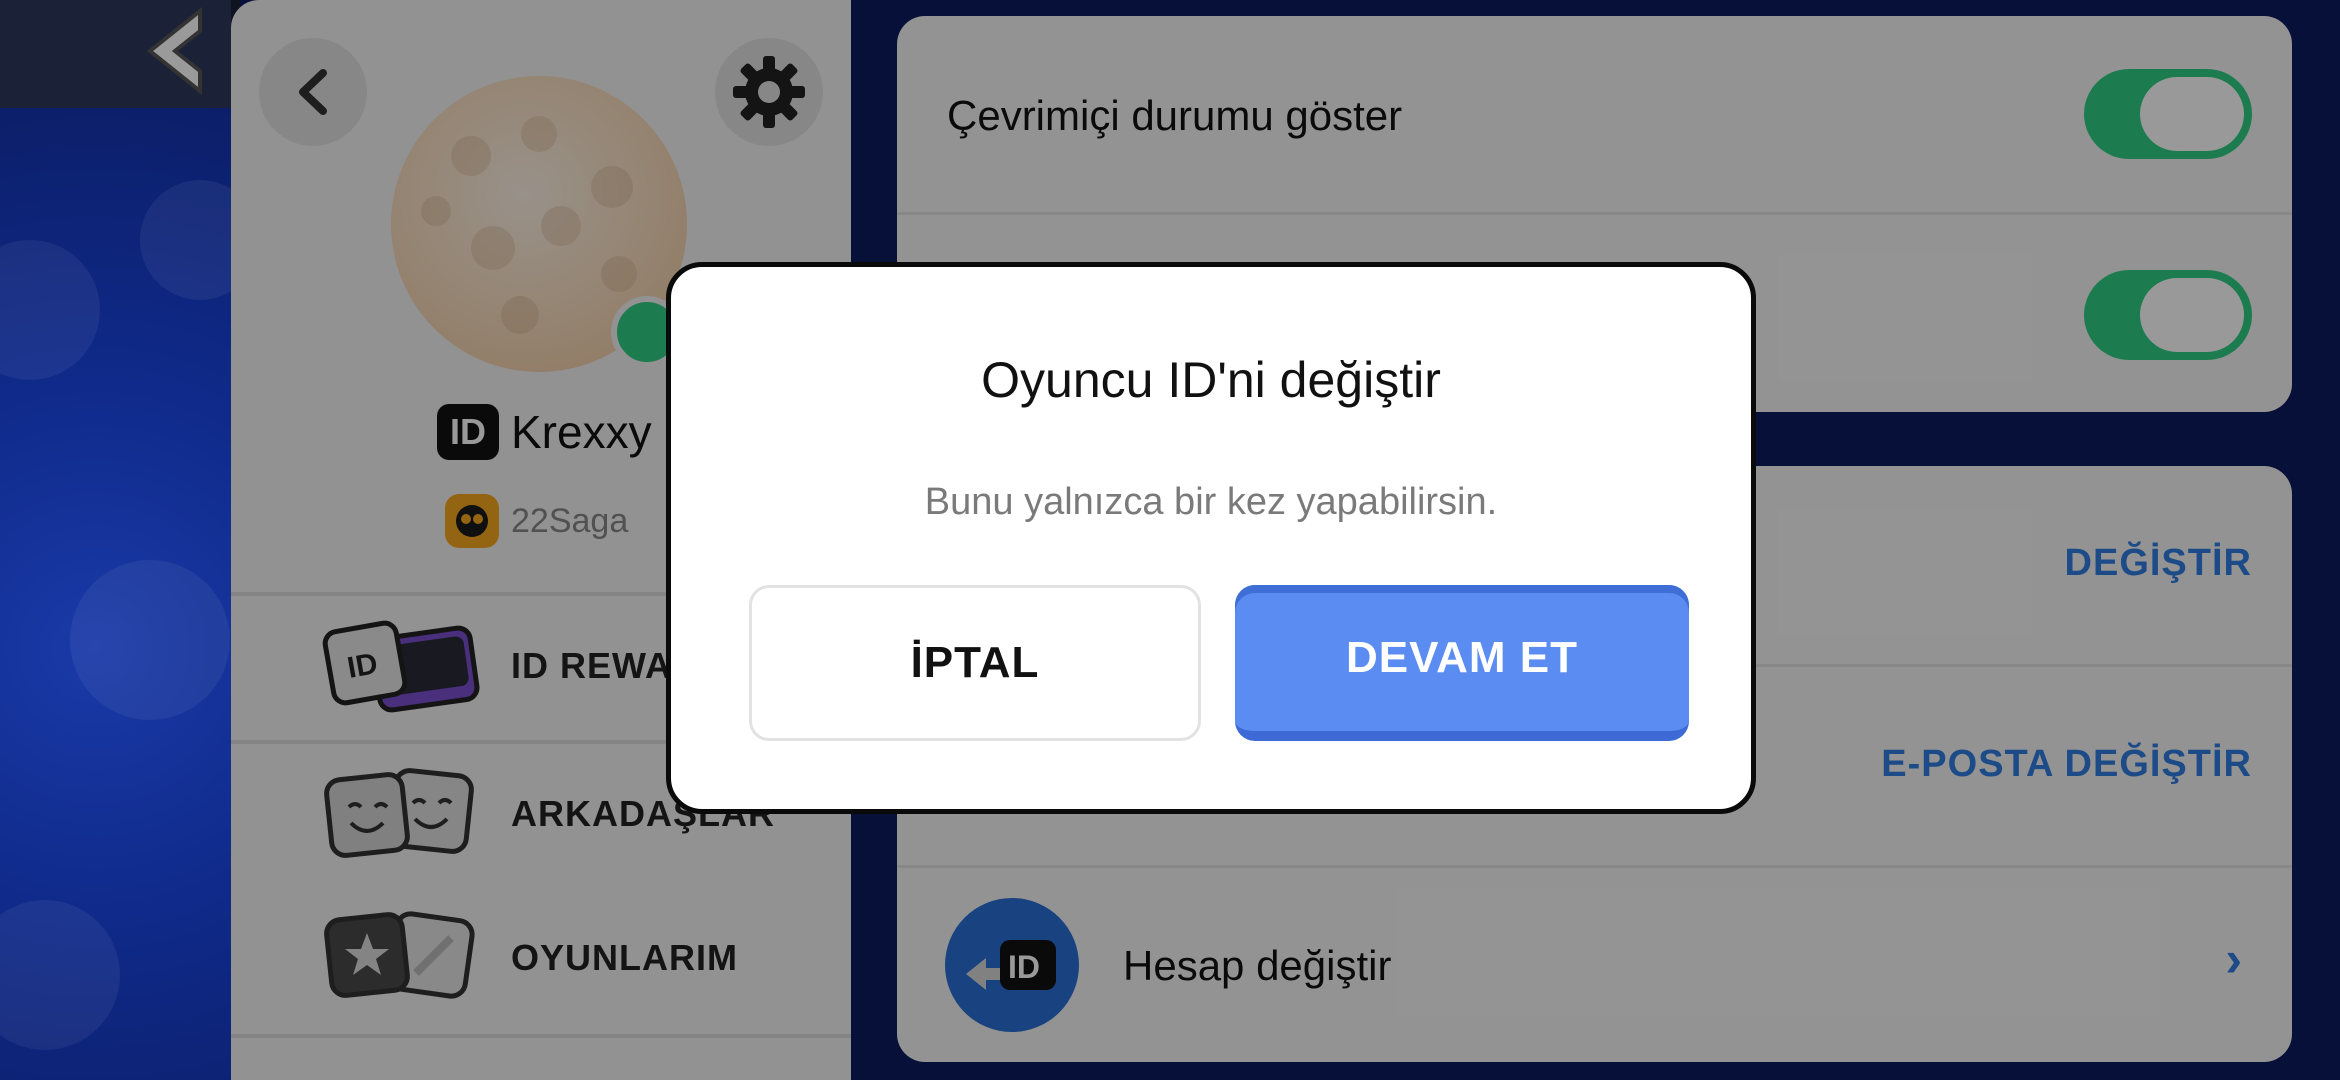  Describe the element at coordinates (1211, 380) in the screenshot. I see `dialog-title: Oyuncu ID'ni değiştir` at that location.